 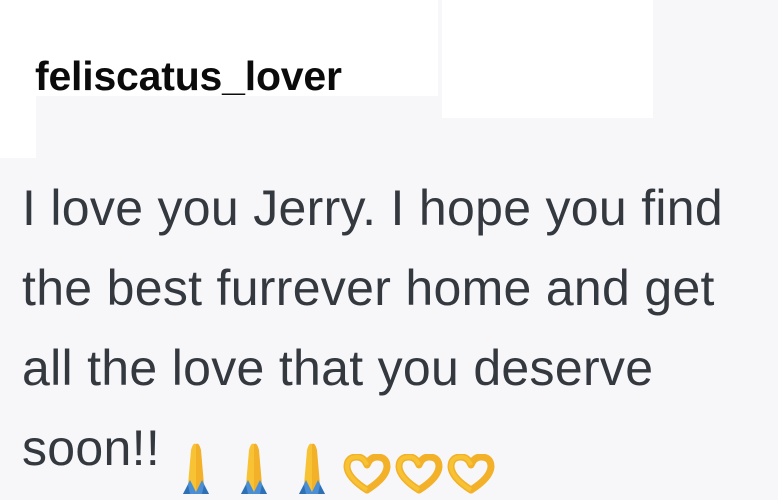 I want to click on header-placeholder, so click(x=547, y=59).